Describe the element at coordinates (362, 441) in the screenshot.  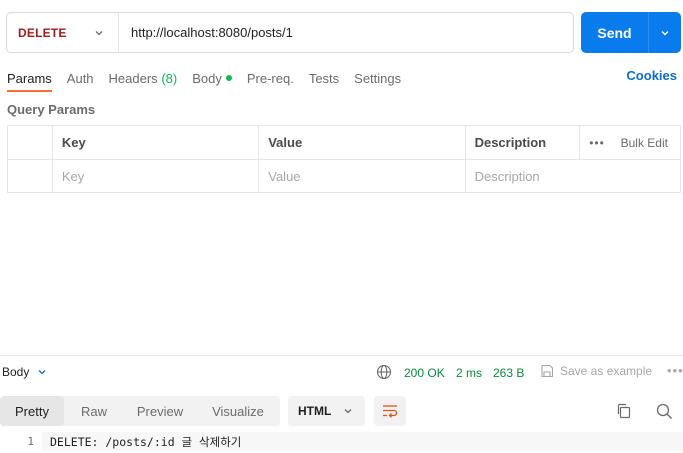
I see `code-text: DELETE: /posts/:id 글 삭제하기` at that location.